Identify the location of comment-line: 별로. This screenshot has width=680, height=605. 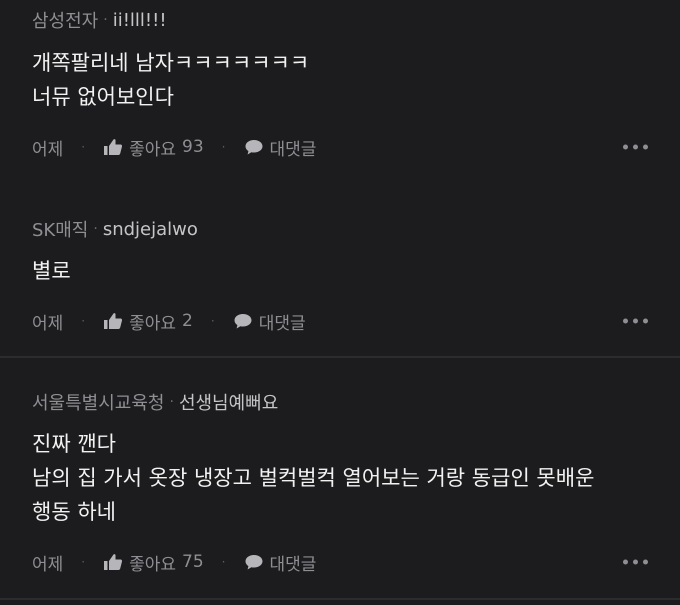
(51, 271).